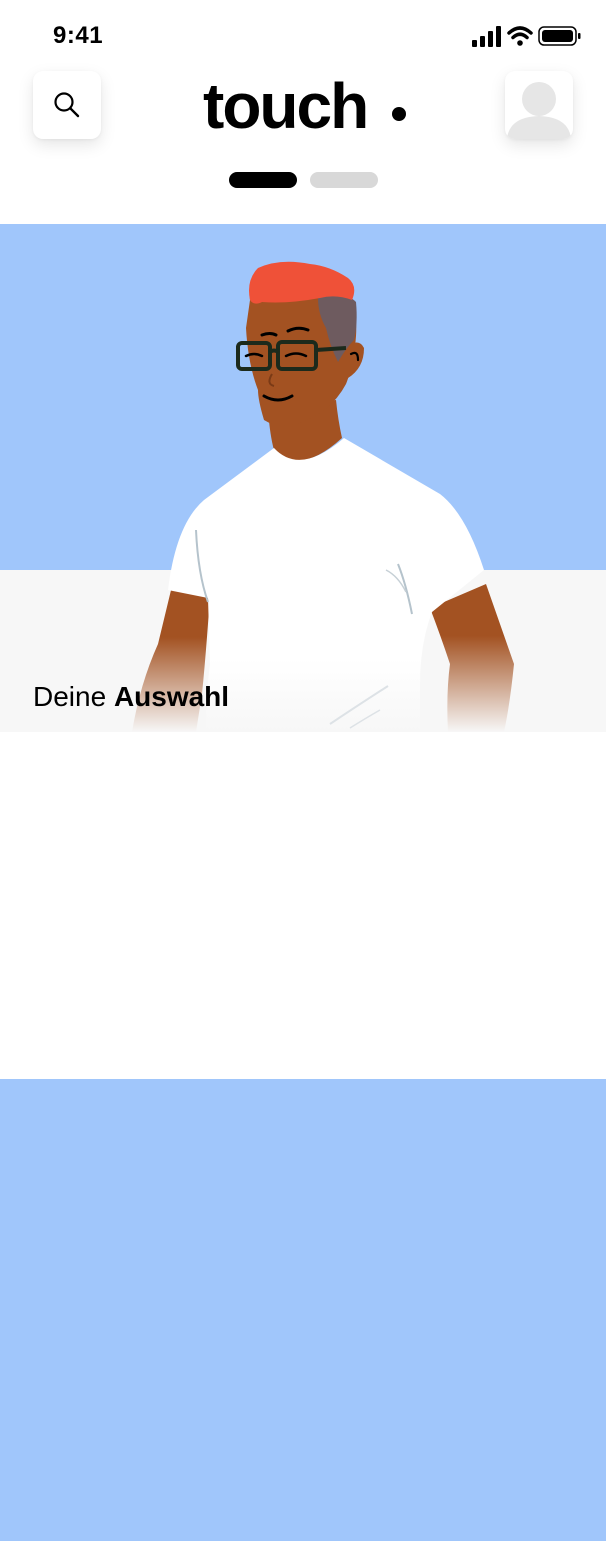 The width and height of the screenshot is (606, 1541). I want to click on battery-icon, so click(559, 36).